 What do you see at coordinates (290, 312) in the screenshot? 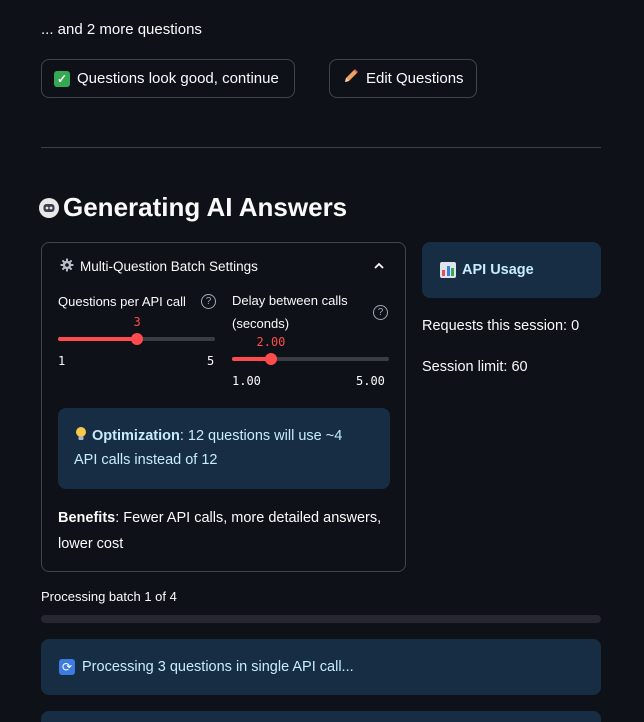
I see `delay-label: Delay between calls (seconds)` at bounding box center [290, 312].